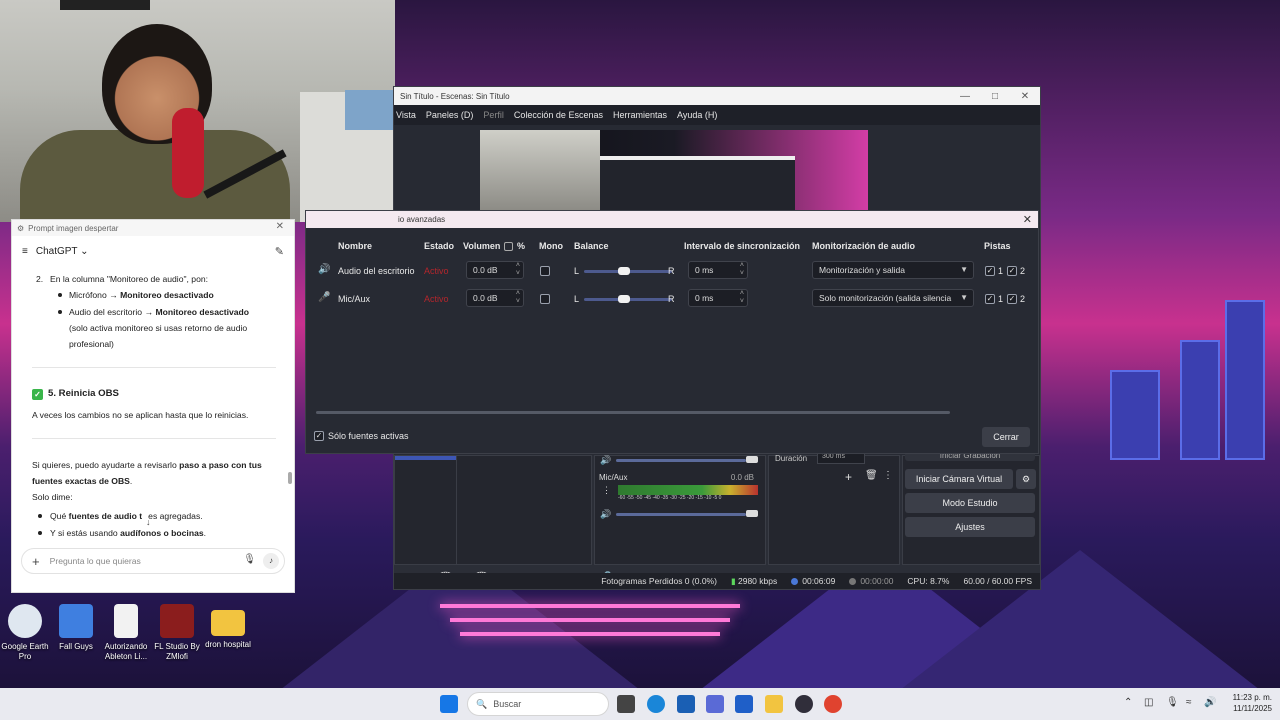 This screenshot has width=1280, height=720. I want to click on balance-left-label: L, so click(577, 299).